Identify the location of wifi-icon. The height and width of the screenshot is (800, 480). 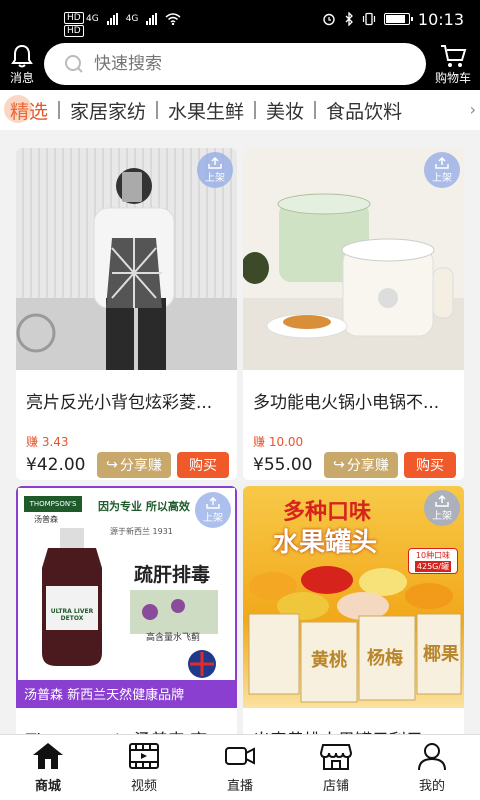
(173, 19).